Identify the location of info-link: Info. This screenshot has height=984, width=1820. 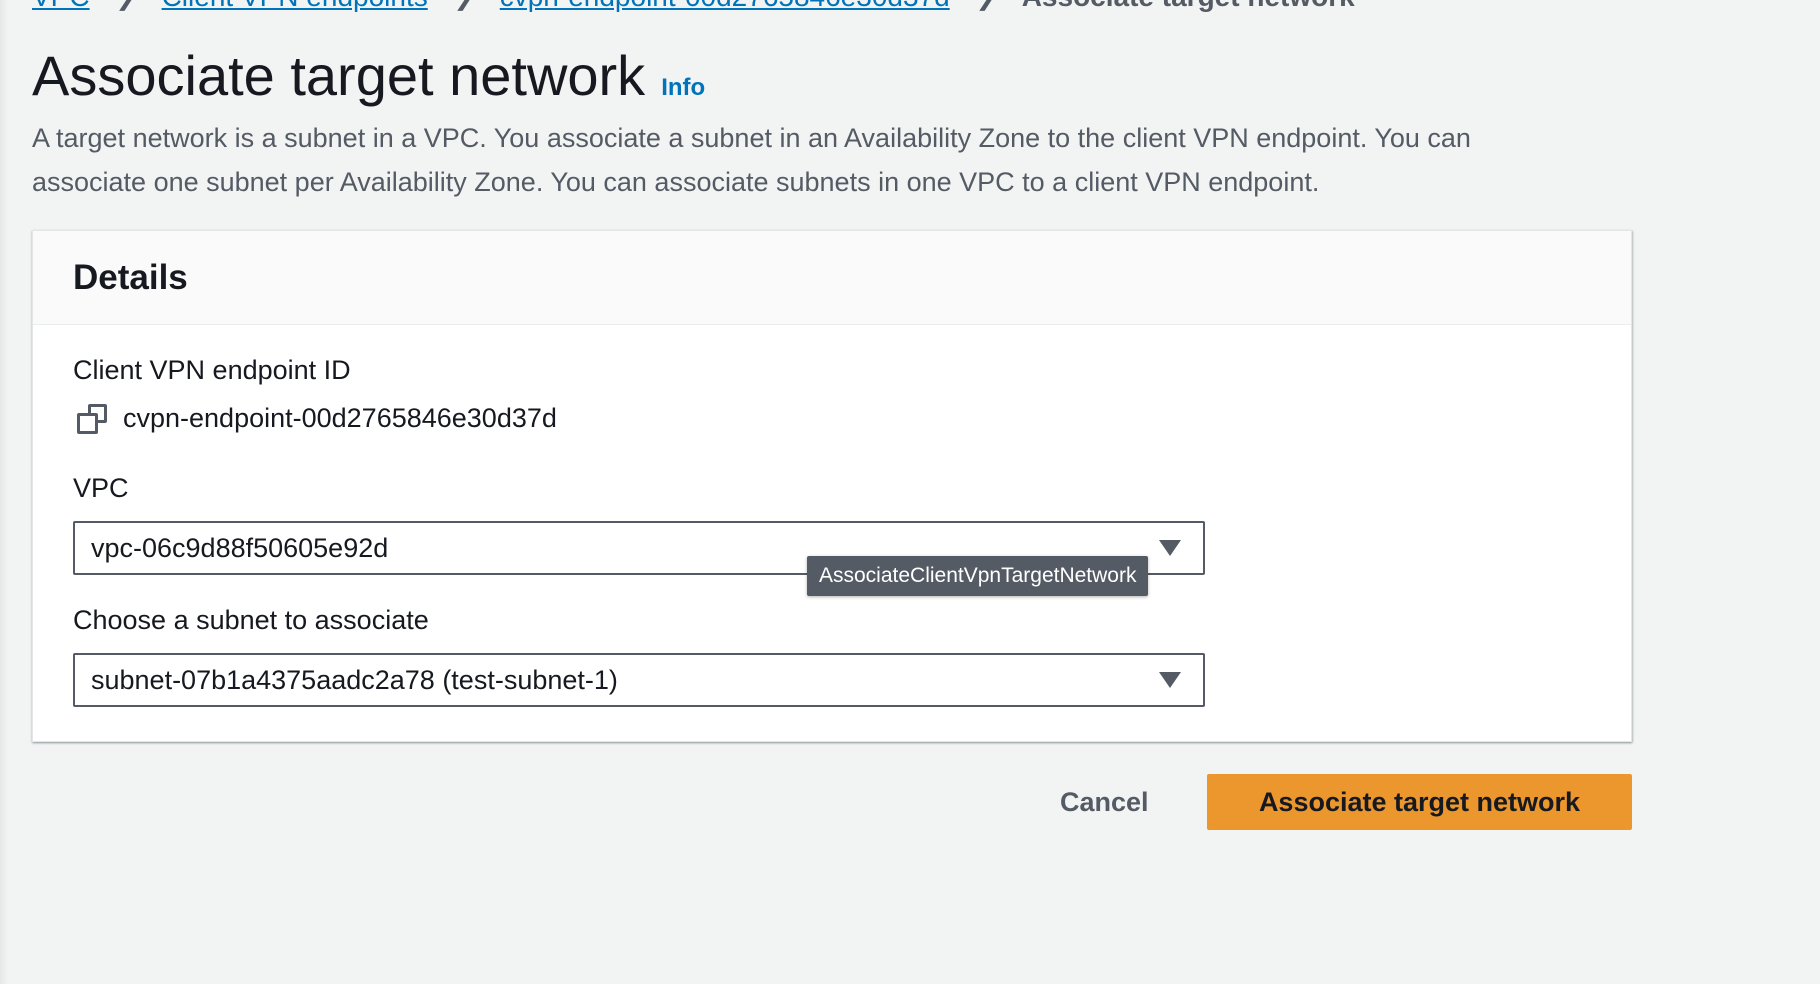
(683, 88).